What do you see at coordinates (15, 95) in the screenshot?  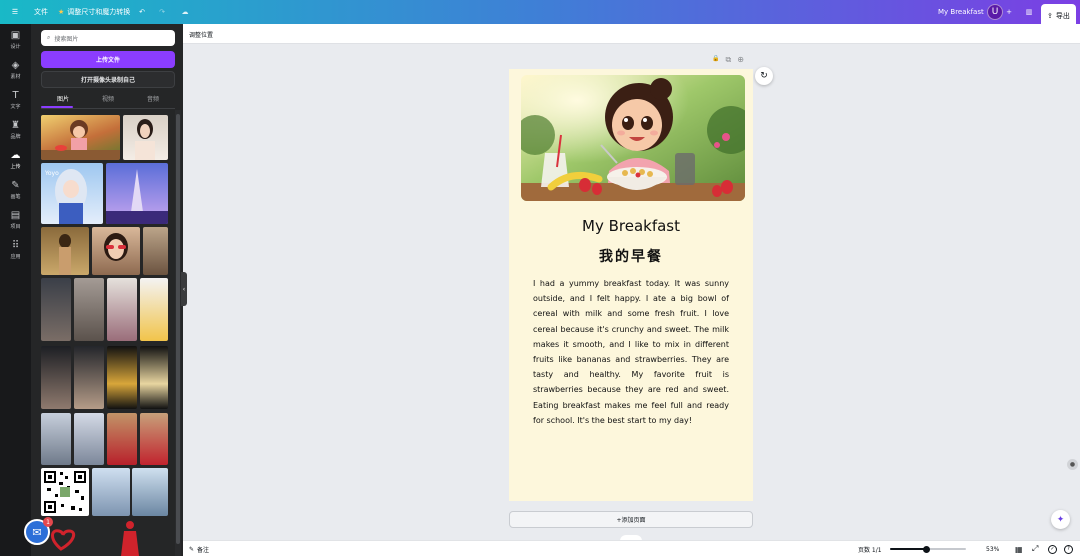 I see `text-icon: T` at bounding box center [15, 95].